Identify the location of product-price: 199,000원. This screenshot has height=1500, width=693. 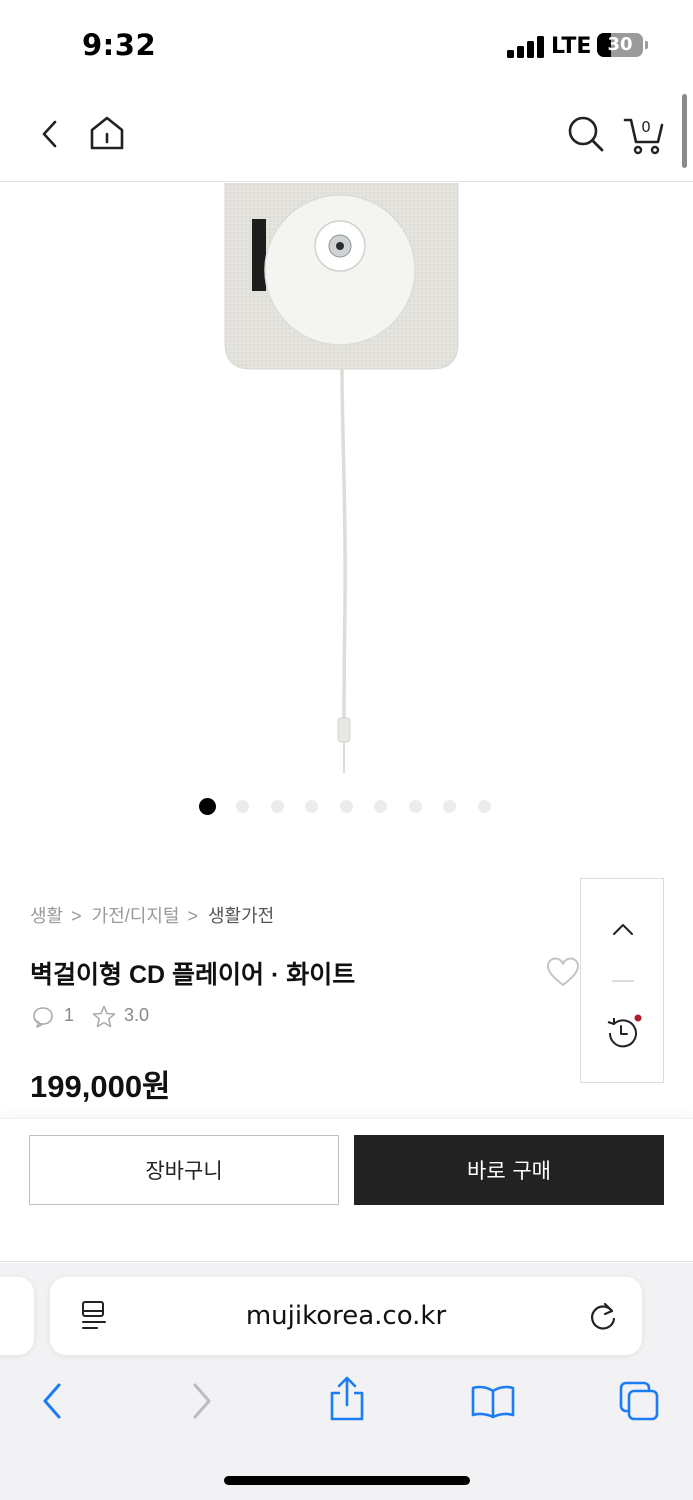
(100, 1086).